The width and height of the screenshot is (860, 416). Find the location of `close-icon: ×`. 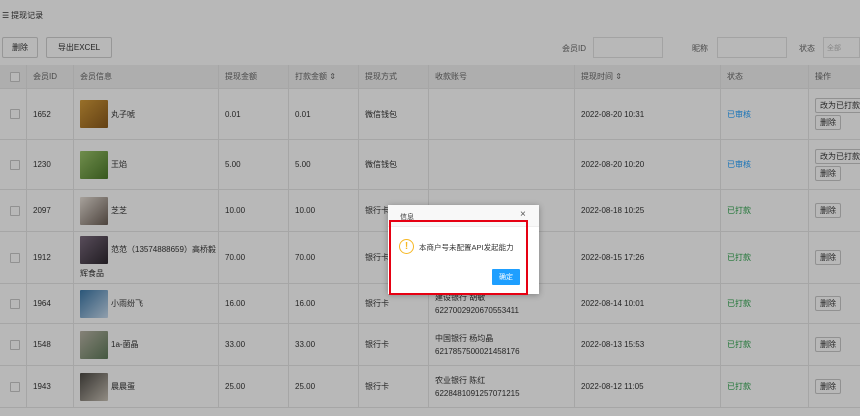

close-icon: × is located at coordinates (523, 215).